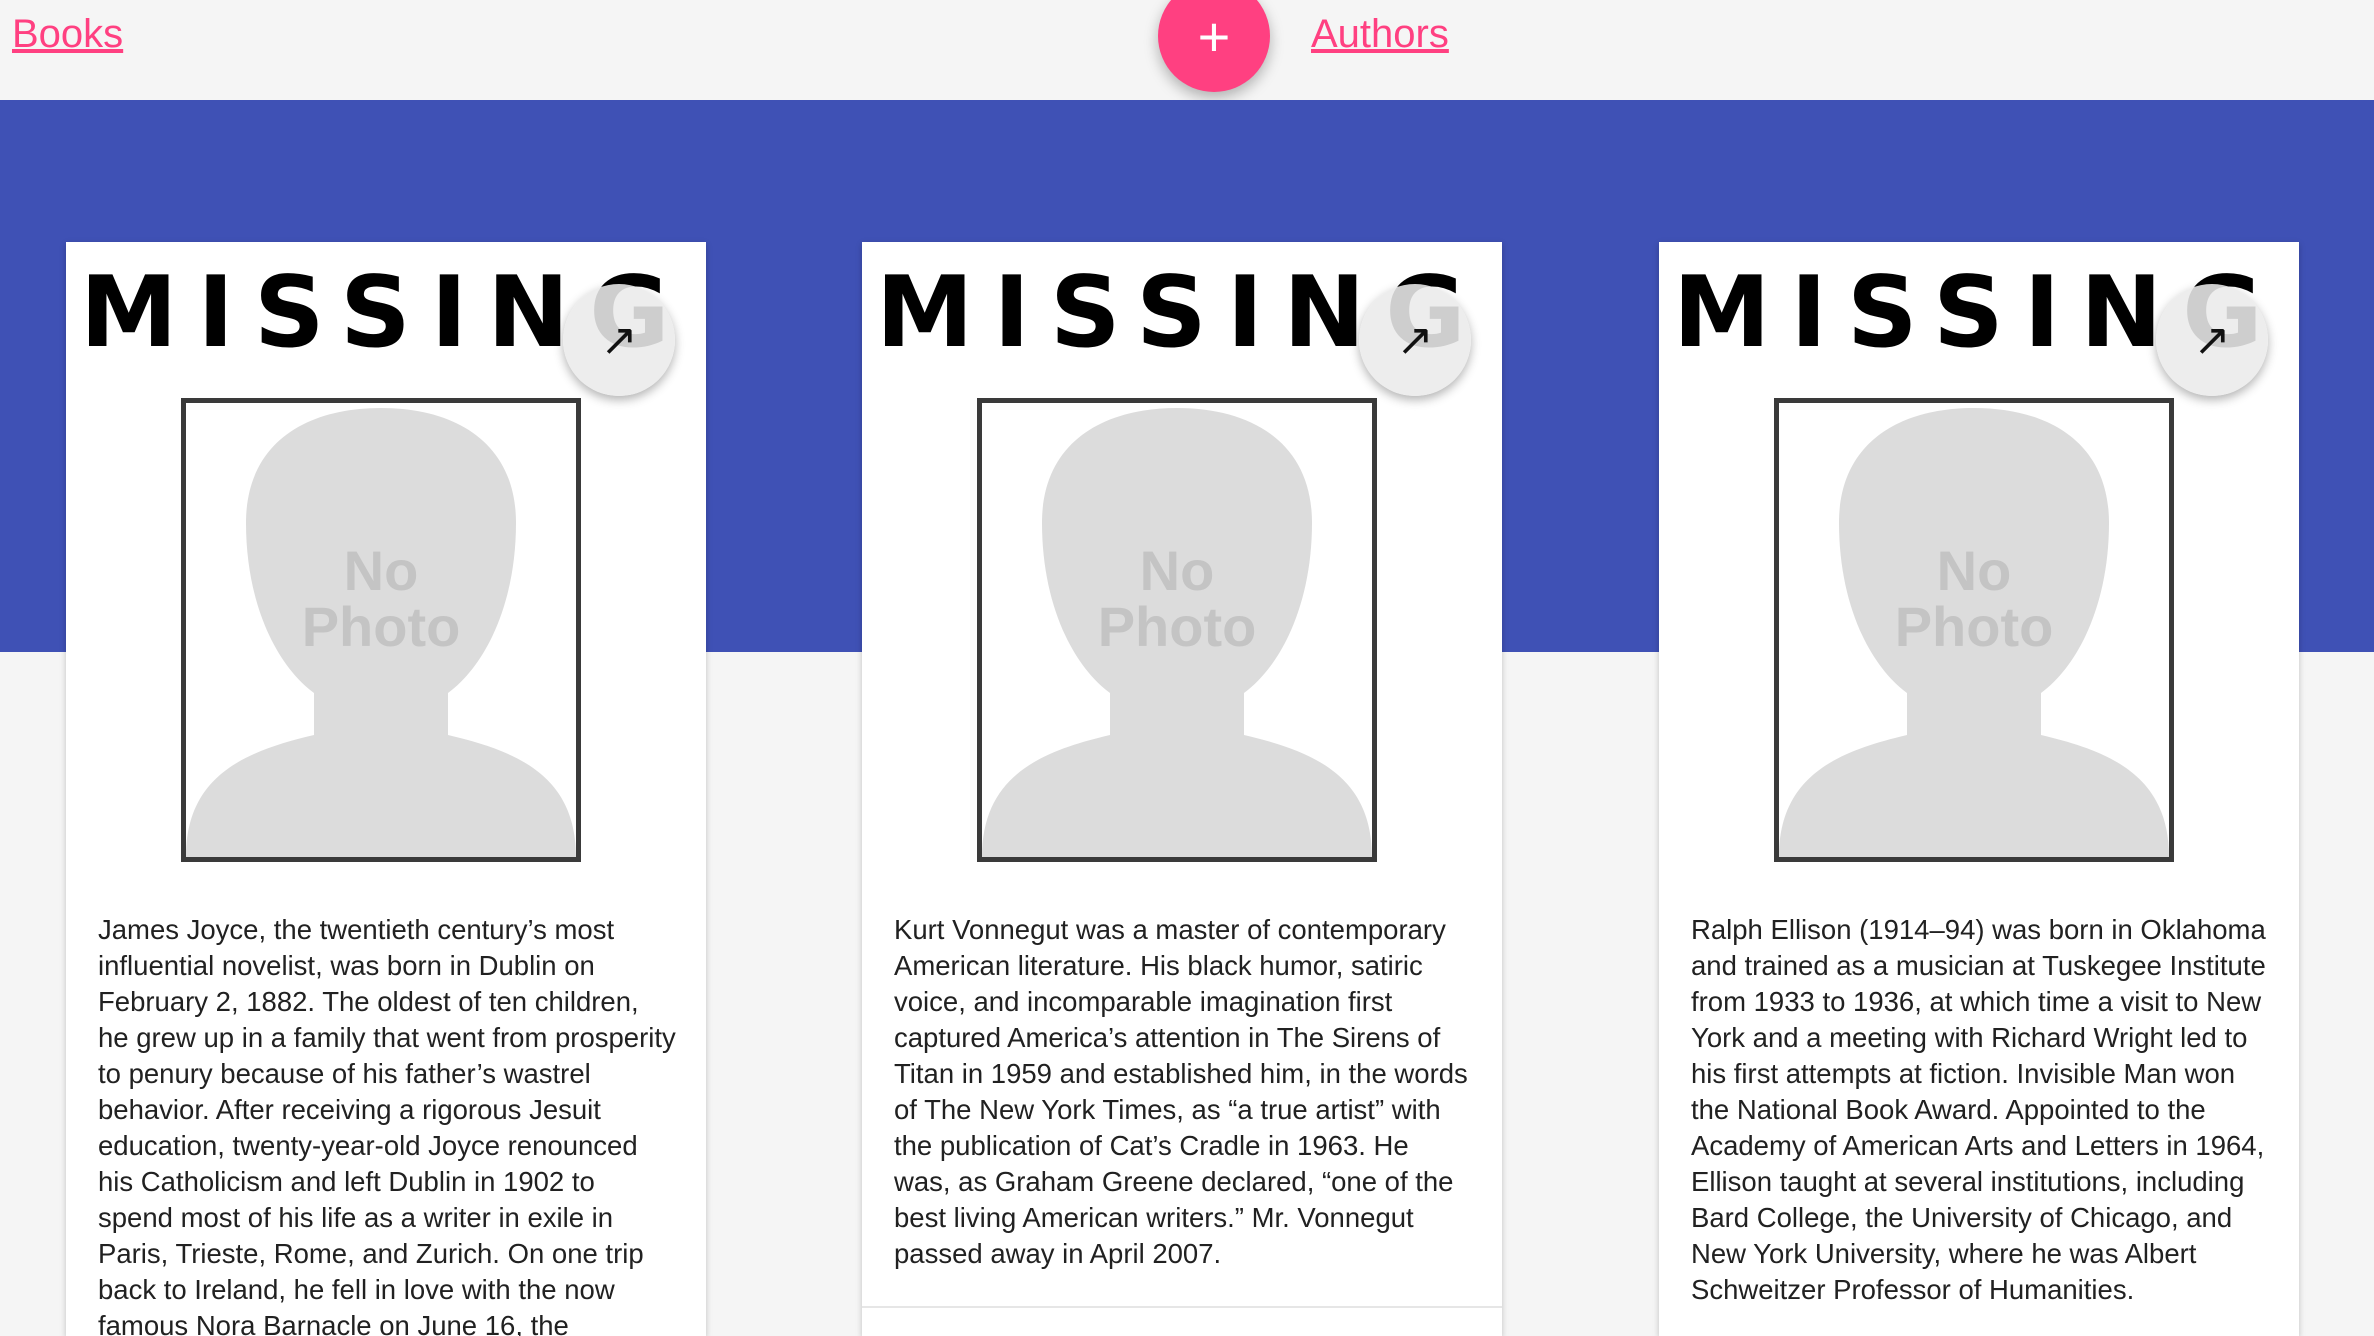  What do you see at coordinates (1214, 36) in the screenshot?
I see `plus-icon: +` at bounding box center [1214, 36].